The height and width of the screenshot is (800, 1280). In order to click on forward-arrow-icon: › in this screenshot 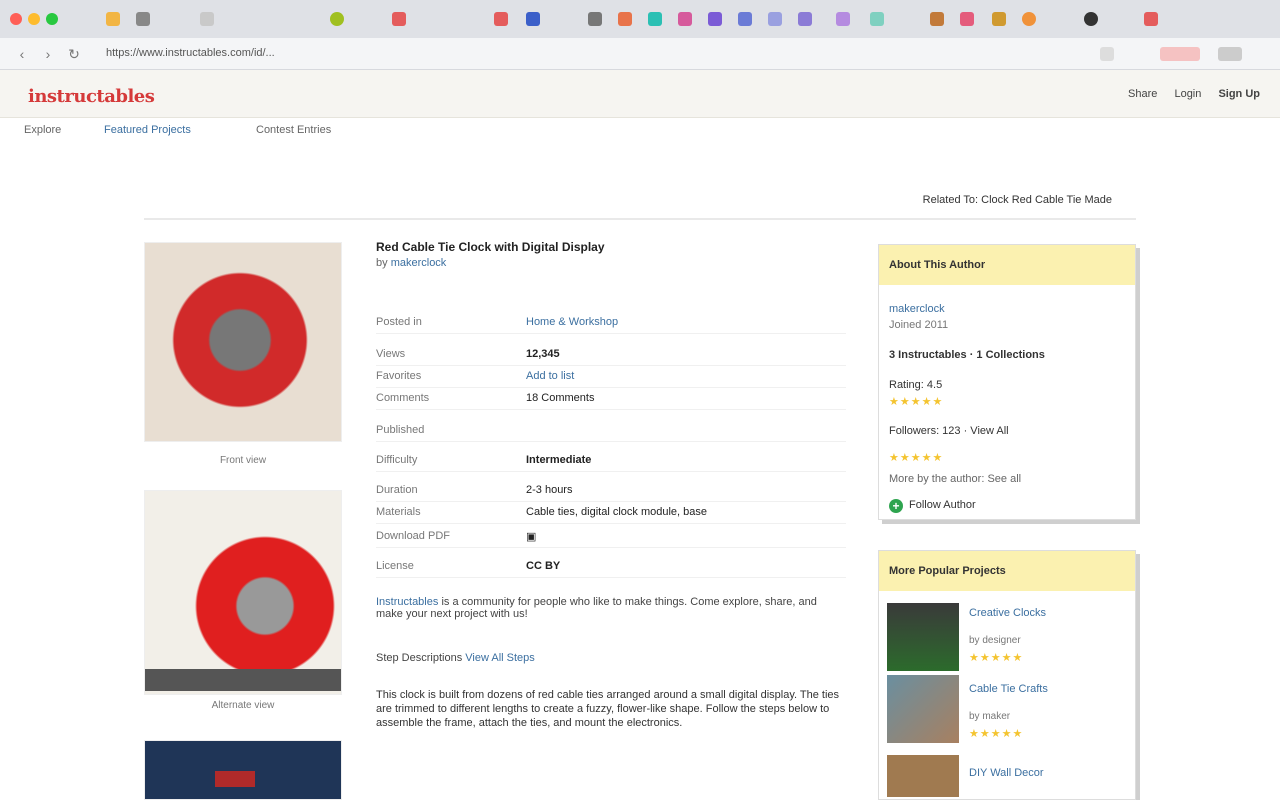, I will do `click(48, 54)`.